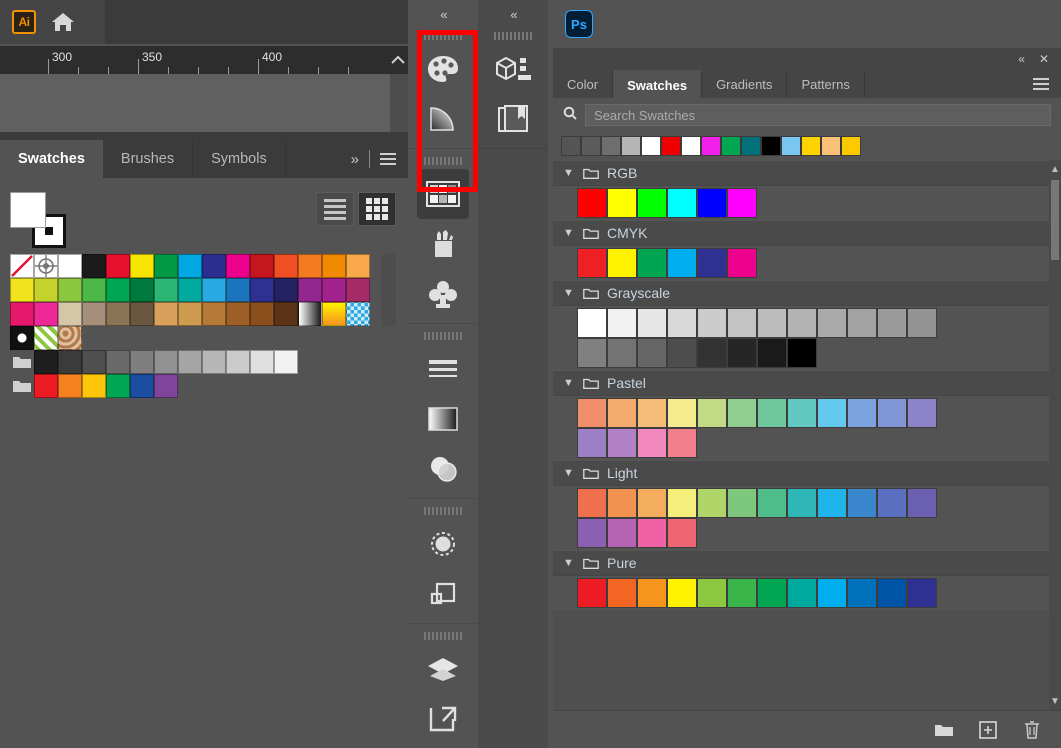 The image size is (1061, 748). I want to click on transparency-icon, so click(443, 469).